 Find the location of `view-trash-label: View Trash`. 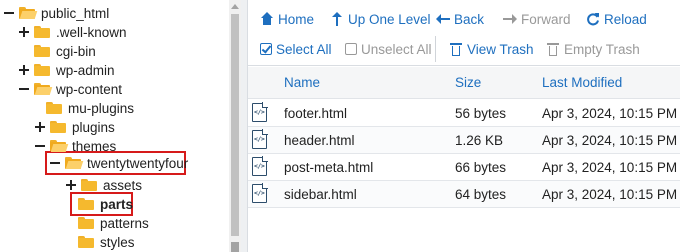

view-trash-label: View Trash is located at coordinates (500, 49).